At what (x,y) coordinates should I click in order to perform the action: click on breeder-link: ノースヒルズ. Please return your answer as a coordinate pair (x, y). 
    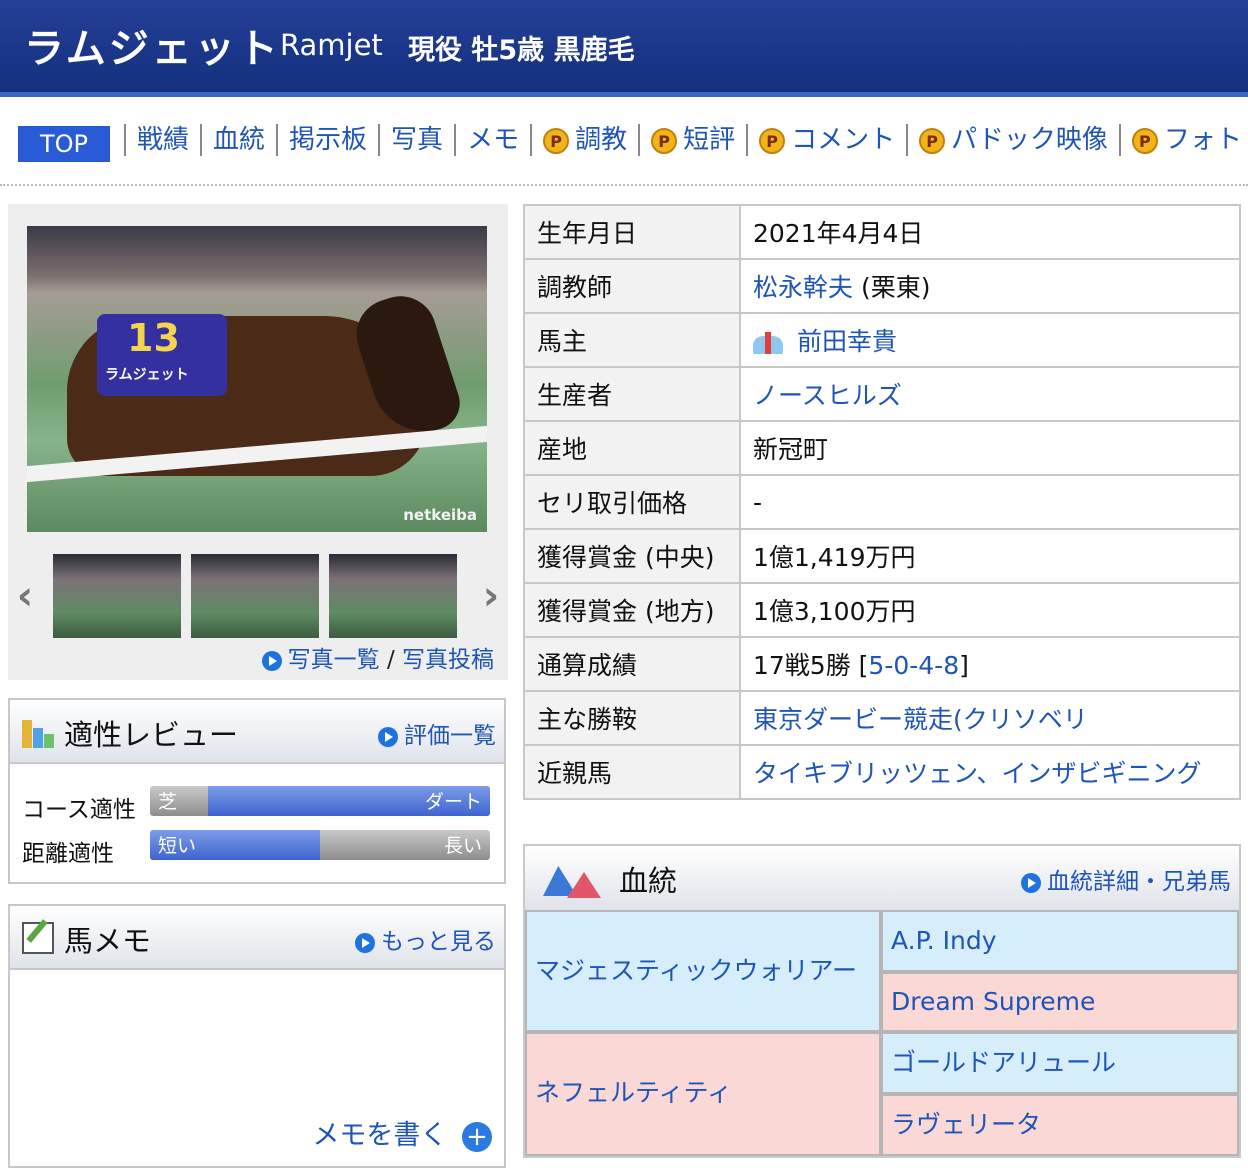
    Looking at the image, I should click on (827, 395).